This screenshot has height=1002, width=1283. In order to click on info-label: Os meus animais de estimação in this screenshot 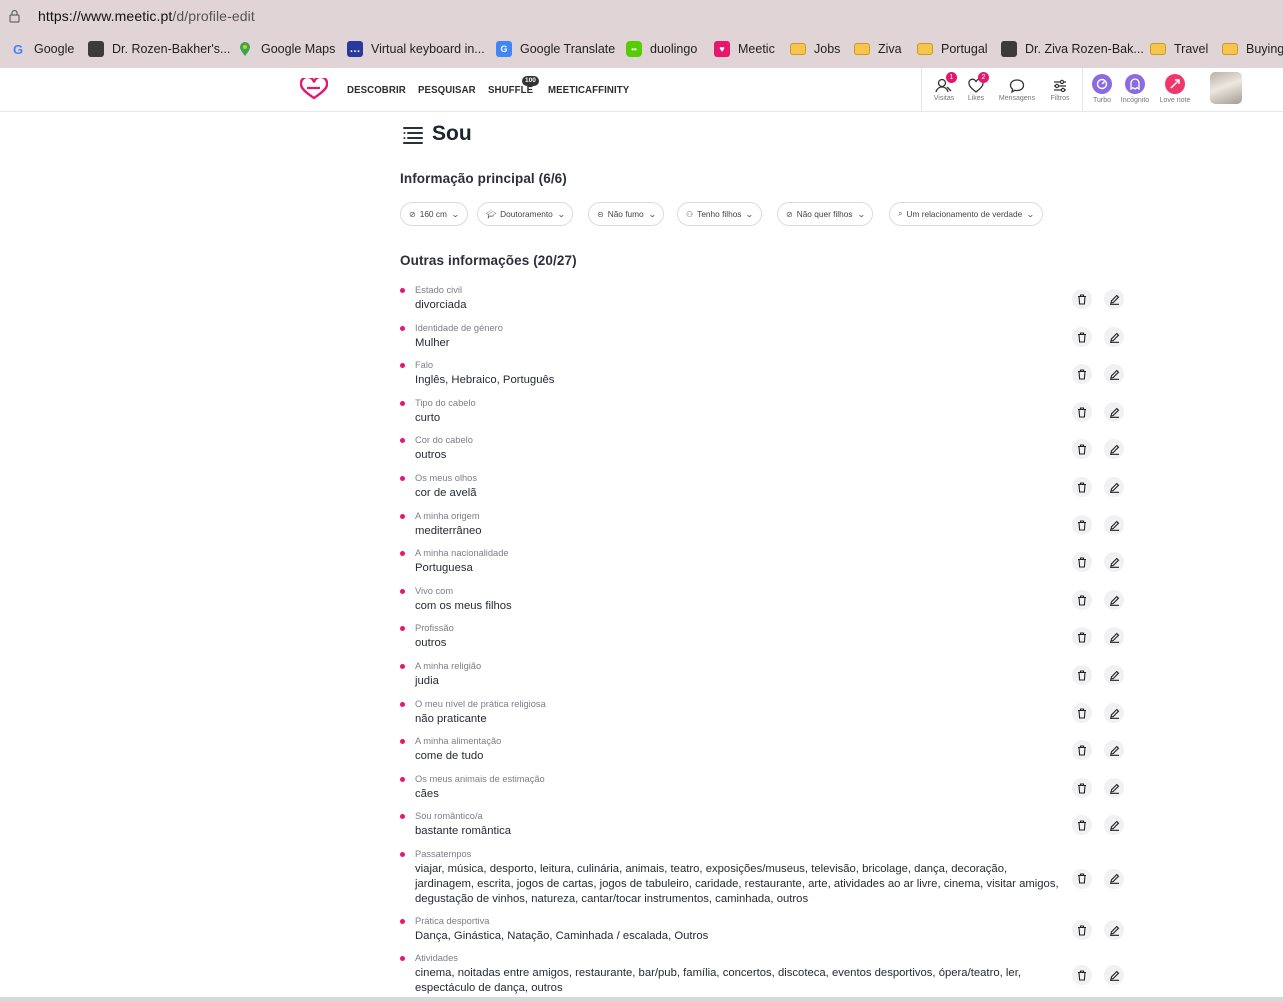, I will do `click(480, 779)`.